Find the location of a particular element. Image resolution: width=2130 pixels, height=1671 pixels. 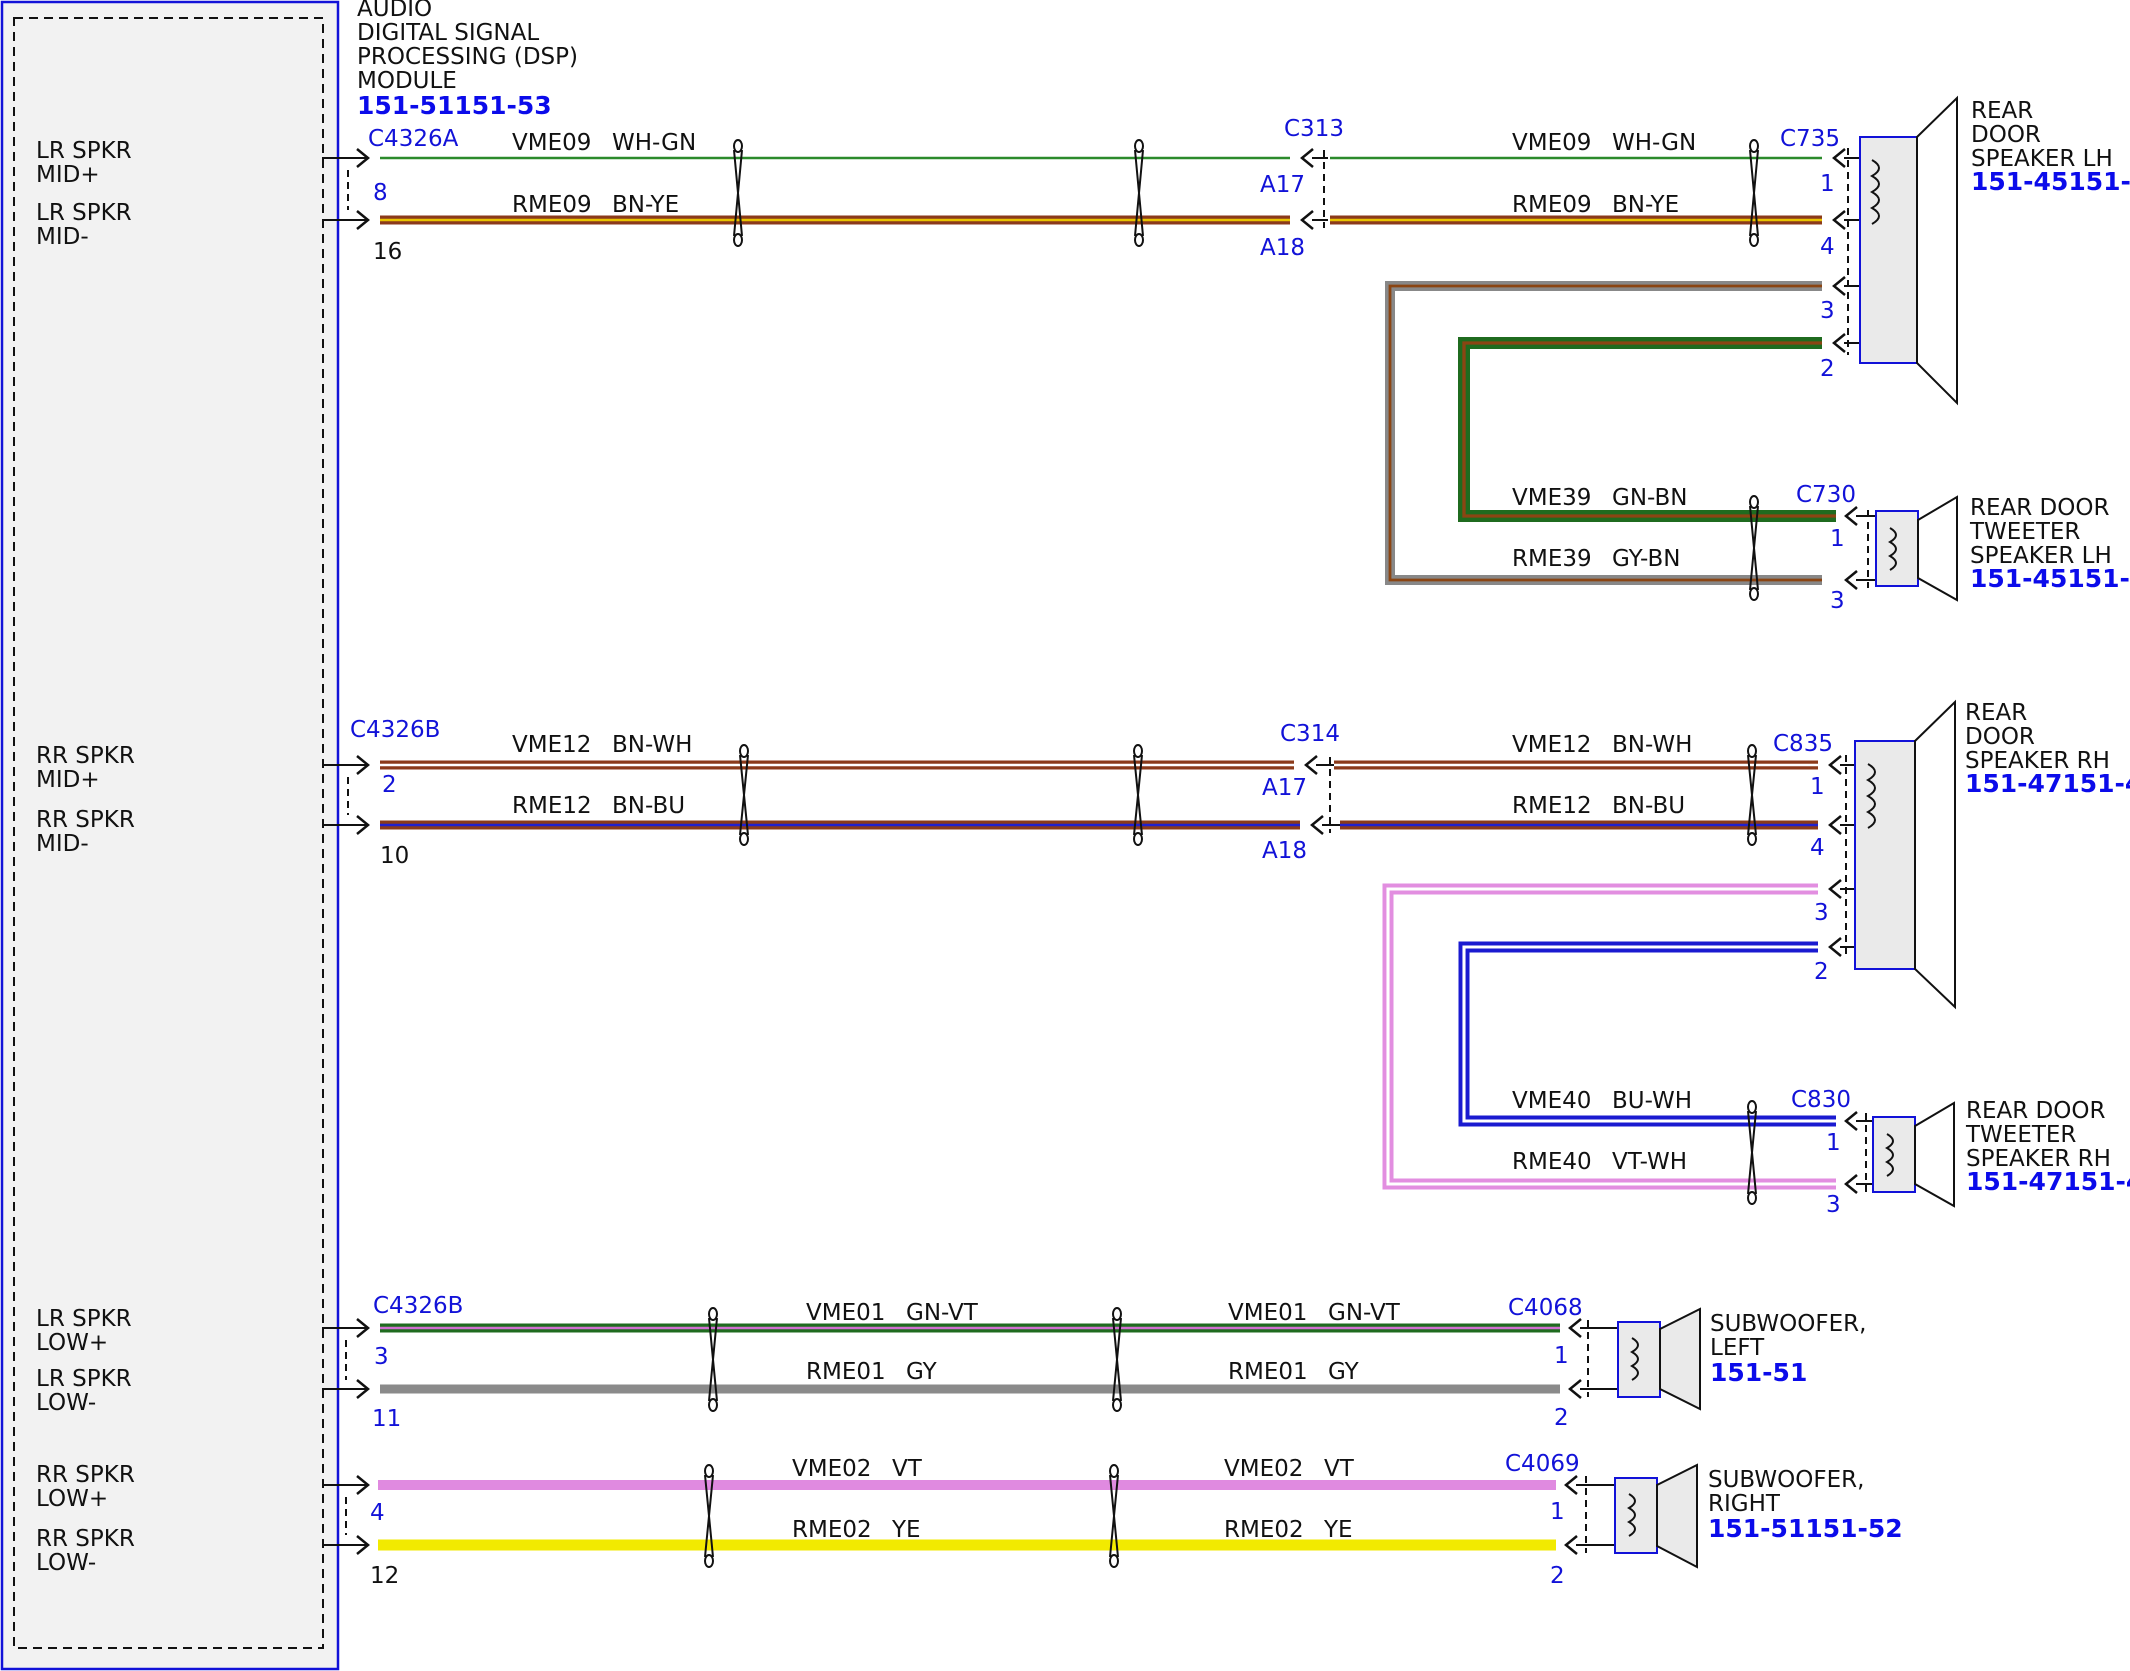

tweeter-speaker-lh is located at coordinates (1916, 548).